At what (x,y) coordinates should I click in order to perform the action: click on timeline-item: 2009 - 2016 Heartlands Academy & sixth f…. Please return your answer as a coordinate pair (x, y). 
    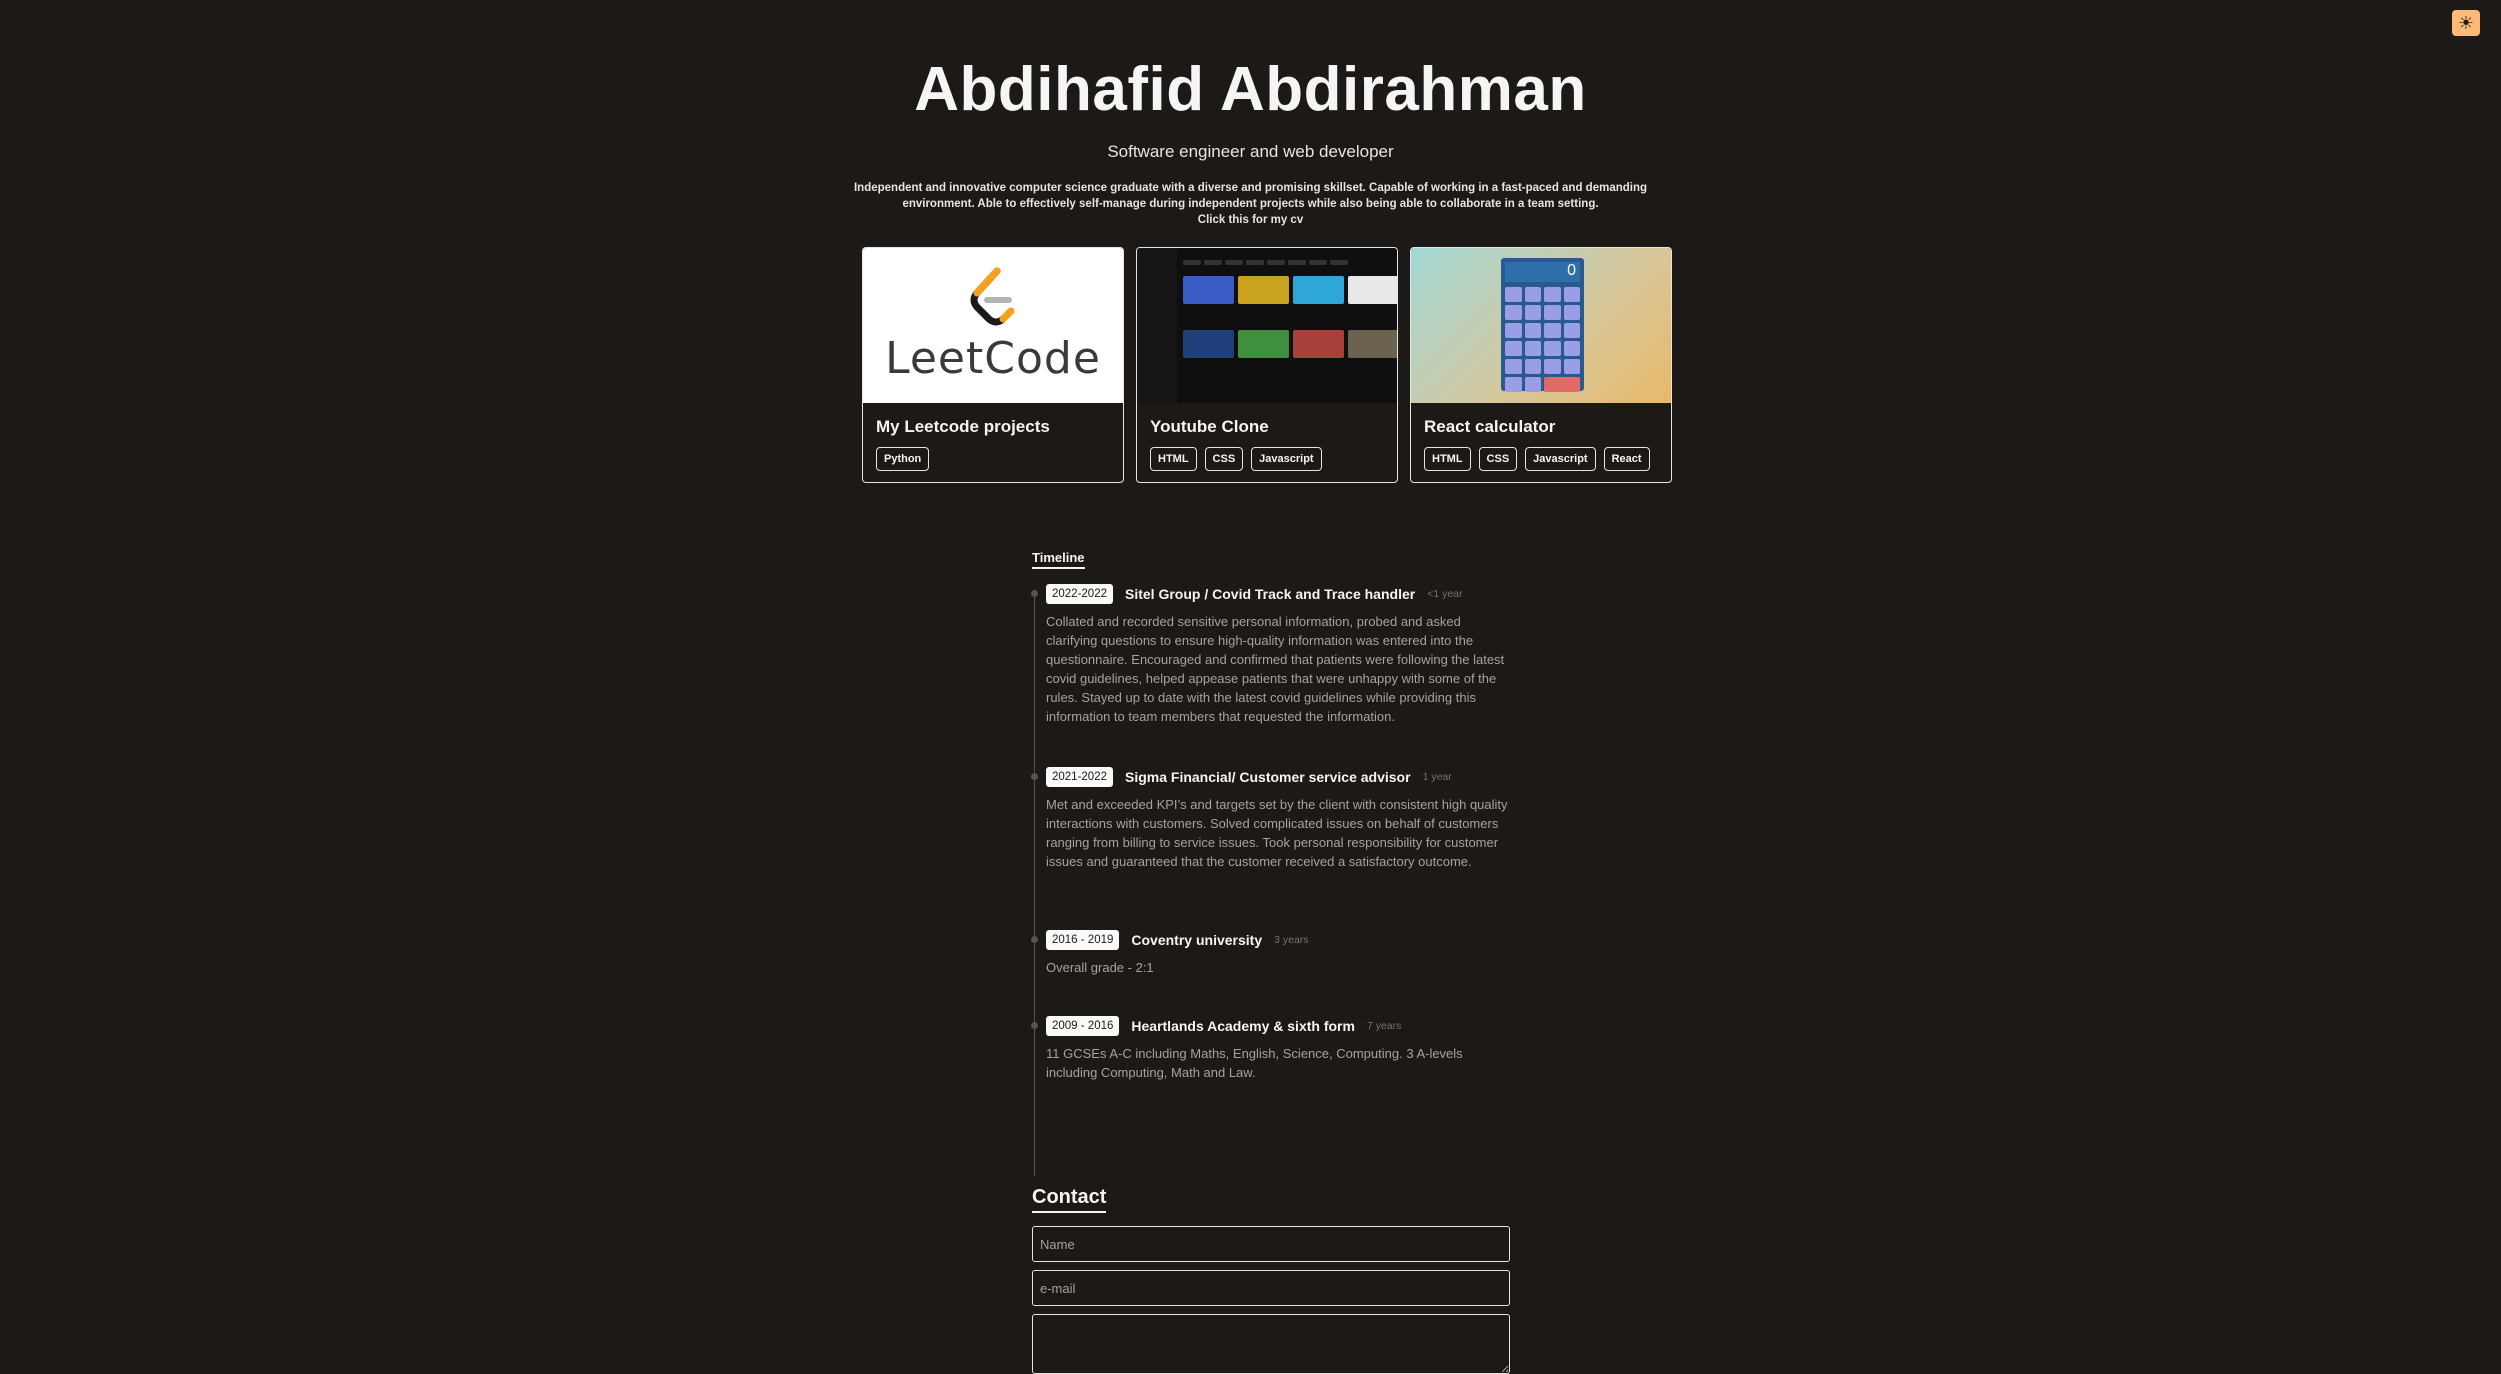
    Looking at the image, I should click on (1271, 1049).